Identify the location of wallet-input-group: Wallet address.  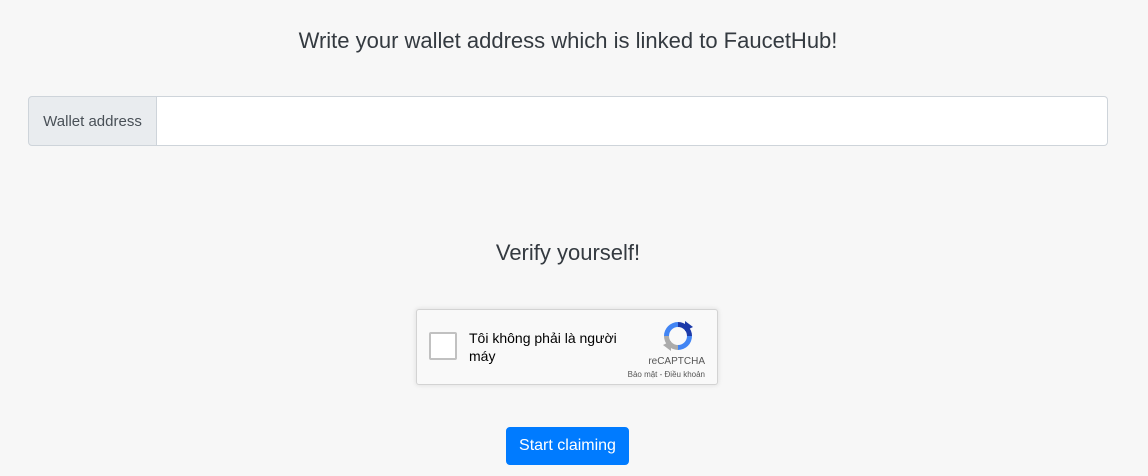
(568, 121).